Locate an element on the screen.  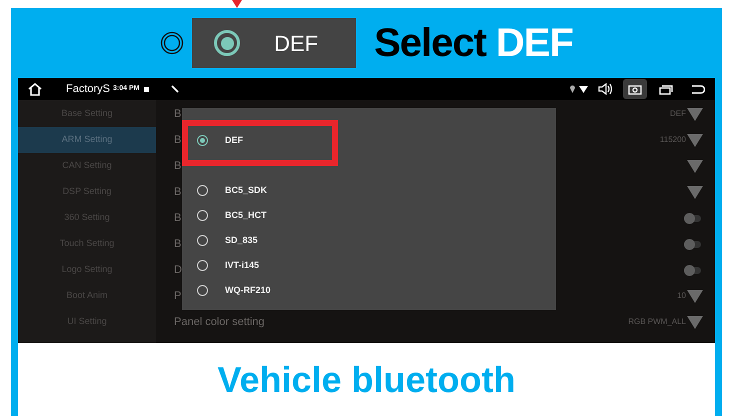
dropdown: 10 is located at coordinates (690, 296).